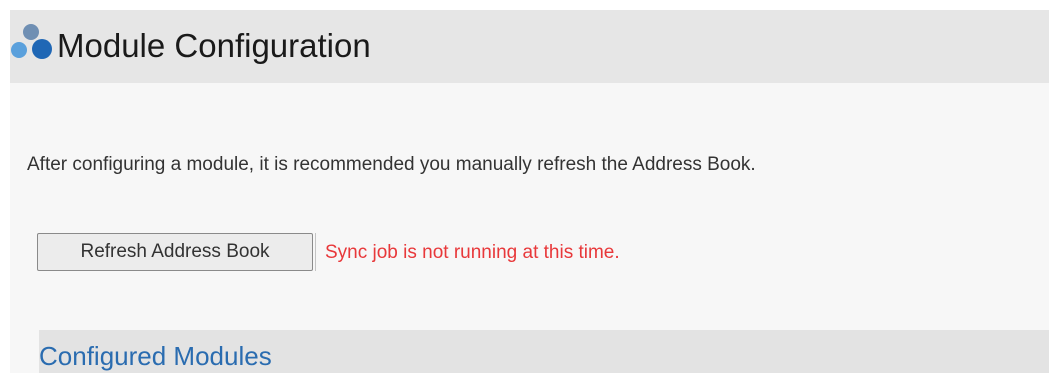 Image resolution: width=1049 pixels, height=376 pixels. What do you see at coordinates (214, 45) in the screenshot?
I see `page-title: Module Configuration` at bounding box center [214, 45].